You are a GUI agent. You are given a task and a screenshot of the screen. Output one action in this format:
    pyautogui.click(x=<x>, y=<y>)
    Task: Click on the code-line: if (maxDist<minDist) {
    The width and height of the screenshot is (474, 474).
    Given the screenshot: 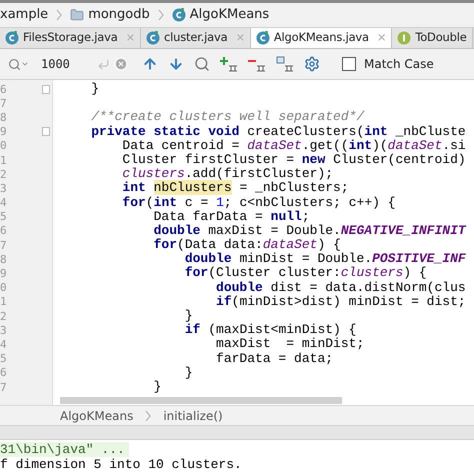 What is the action you would take?
    pyautogui.click(x=270, y=330)
    